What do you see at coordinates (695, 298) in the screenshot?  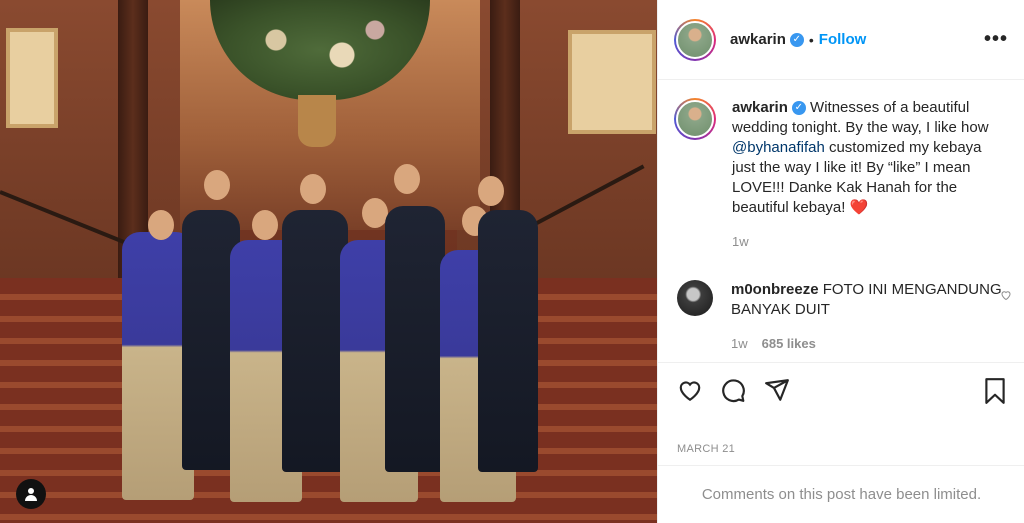 I see `commenter-avatar` at bounding box center [695, 298].